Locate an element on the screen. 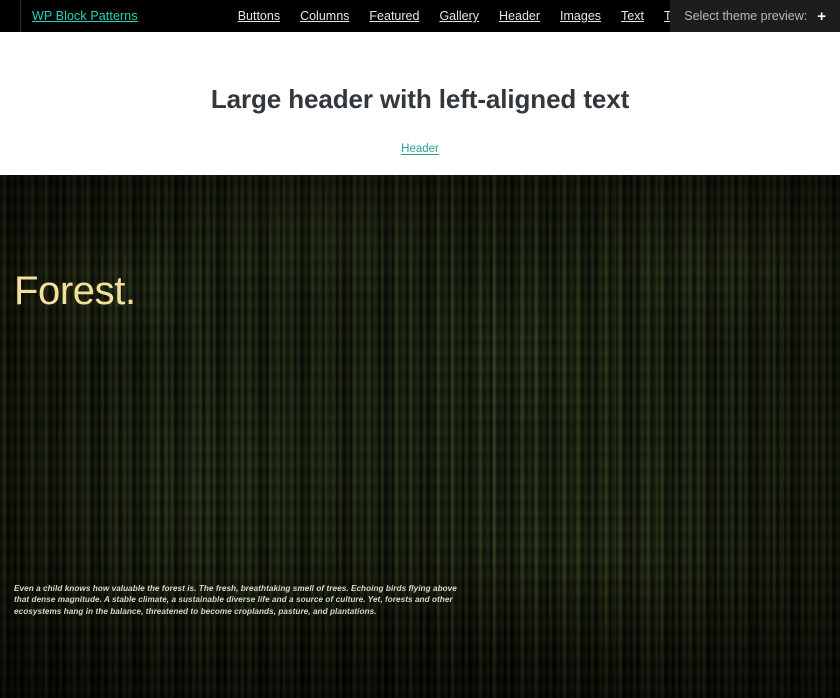 The height and width of the screenshot is (698, 840). cover-heading: Forest. is located at coordinates (75, 291).